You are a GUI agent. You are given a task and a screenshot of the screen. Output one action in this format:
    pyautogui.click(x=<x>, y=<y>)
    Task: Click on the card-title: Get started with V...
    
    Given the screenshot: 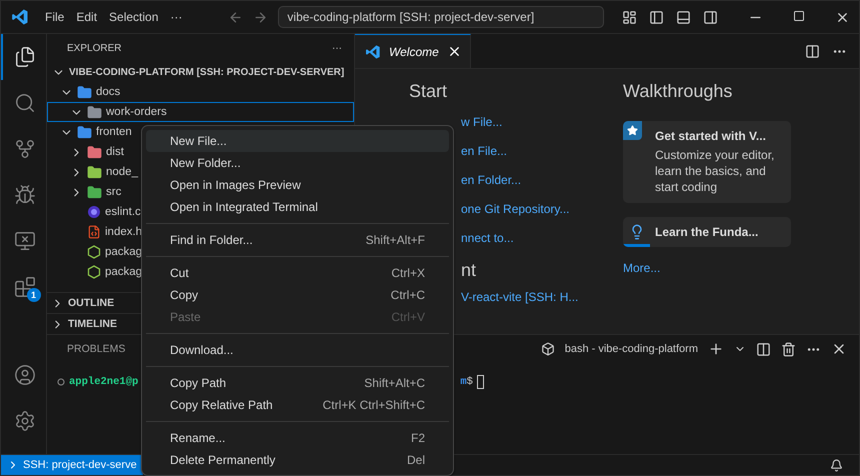 What is the action you would take?
    pyautogui.click(x=711, y=136)
    